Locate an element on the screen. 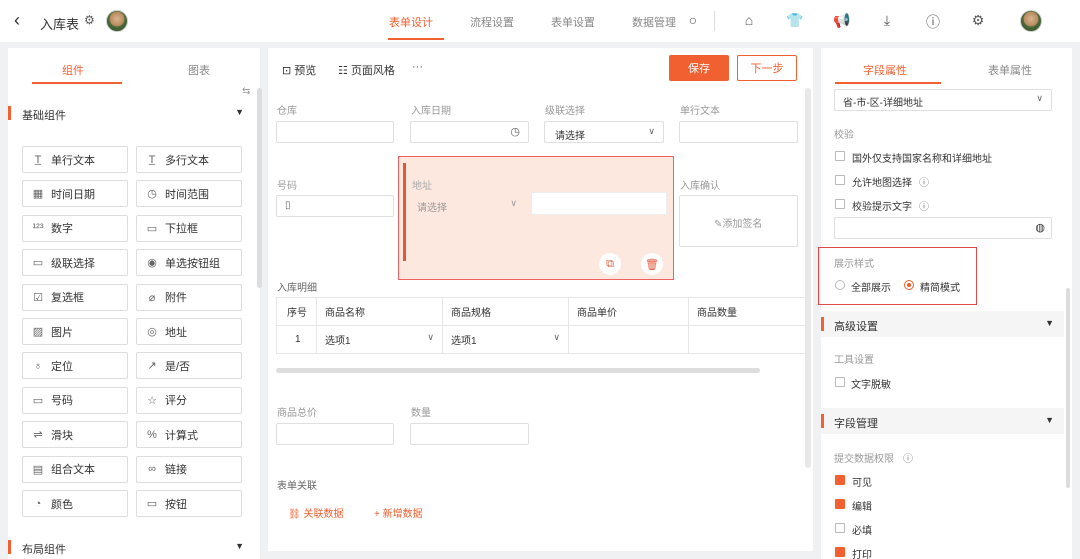 Image resolution: width=1080 pixels, height=559 pixels. copy-icon: ⧉ is located at coordinates (610, 264).